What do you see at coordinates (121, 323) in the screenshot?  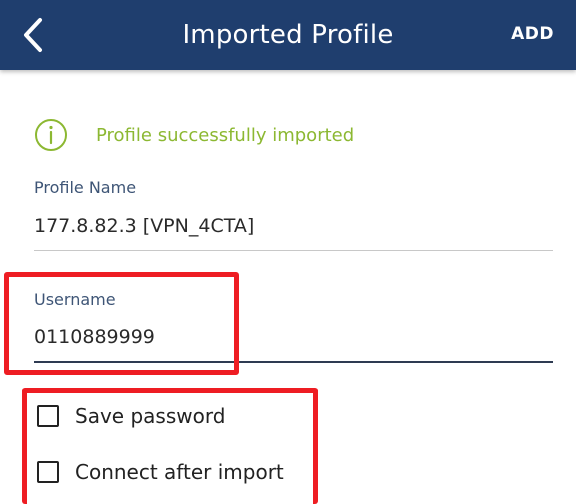 I see `username-highlight-box` at bounding box center [121, 323].